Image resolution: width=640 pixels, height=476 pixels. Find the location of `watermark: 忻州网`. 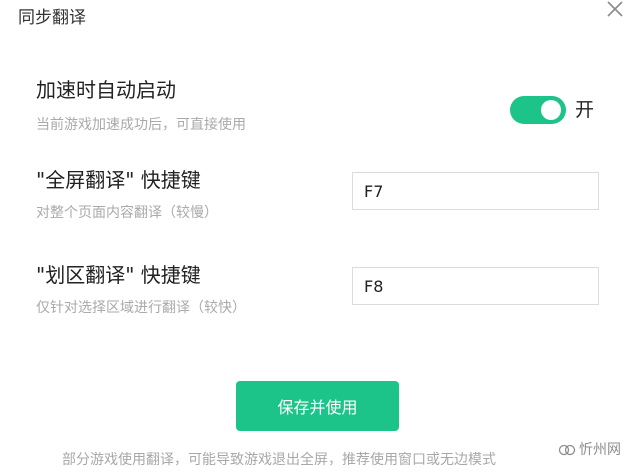

watermark: 忻州网 is located at coordinates (589, 450).